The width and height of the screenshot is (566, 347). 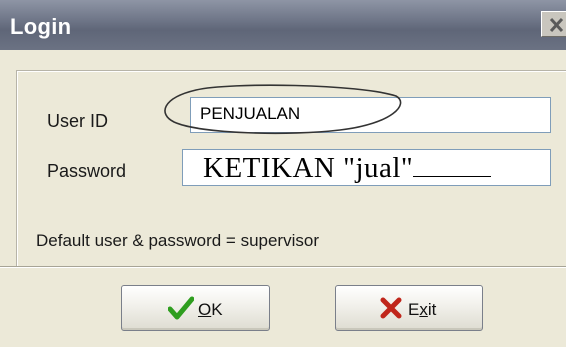 What do you see at coordinates (78, 121) in the screenshot?
I see `userid-label: User ID` at bounding box center [78, 121].